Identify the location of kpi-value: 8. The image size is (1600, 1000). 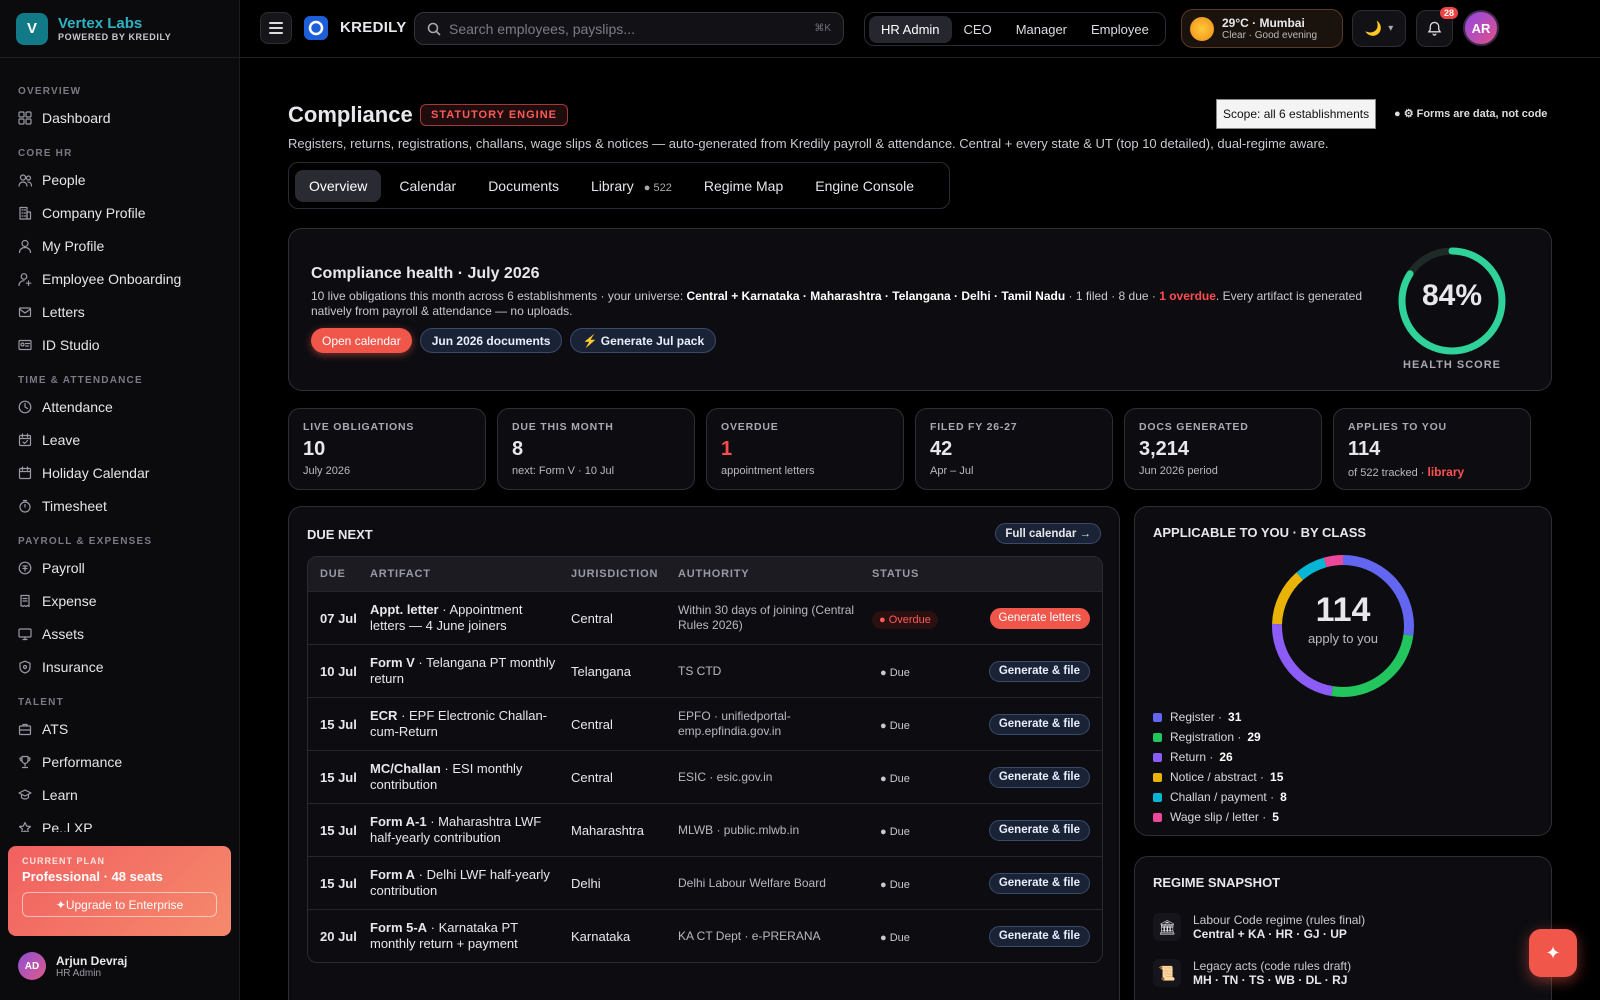
(518, 449).